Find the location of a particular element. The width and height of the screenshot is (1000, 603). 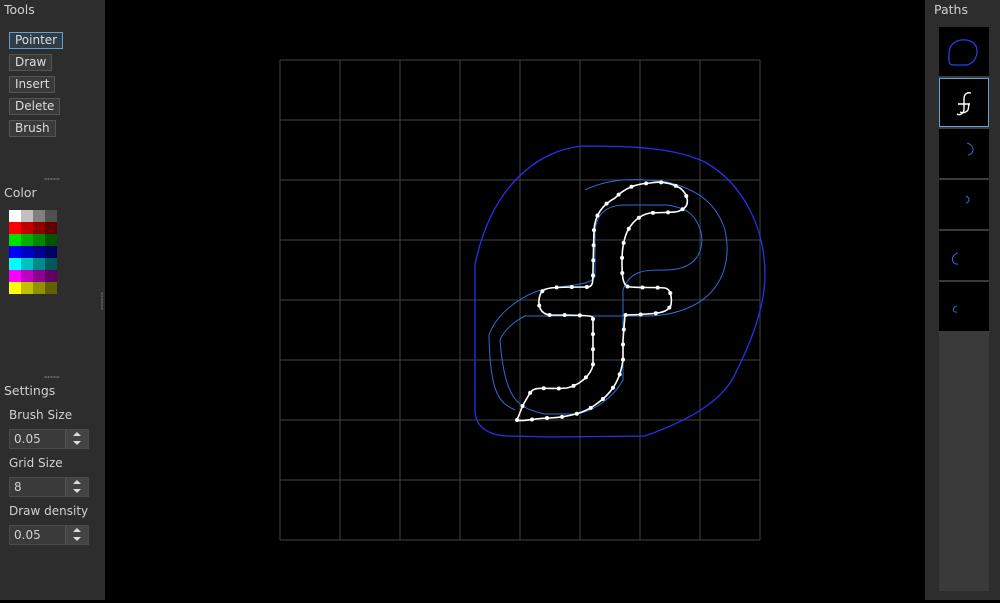

draw-density-increment-button is located at coordinates (76, 530).